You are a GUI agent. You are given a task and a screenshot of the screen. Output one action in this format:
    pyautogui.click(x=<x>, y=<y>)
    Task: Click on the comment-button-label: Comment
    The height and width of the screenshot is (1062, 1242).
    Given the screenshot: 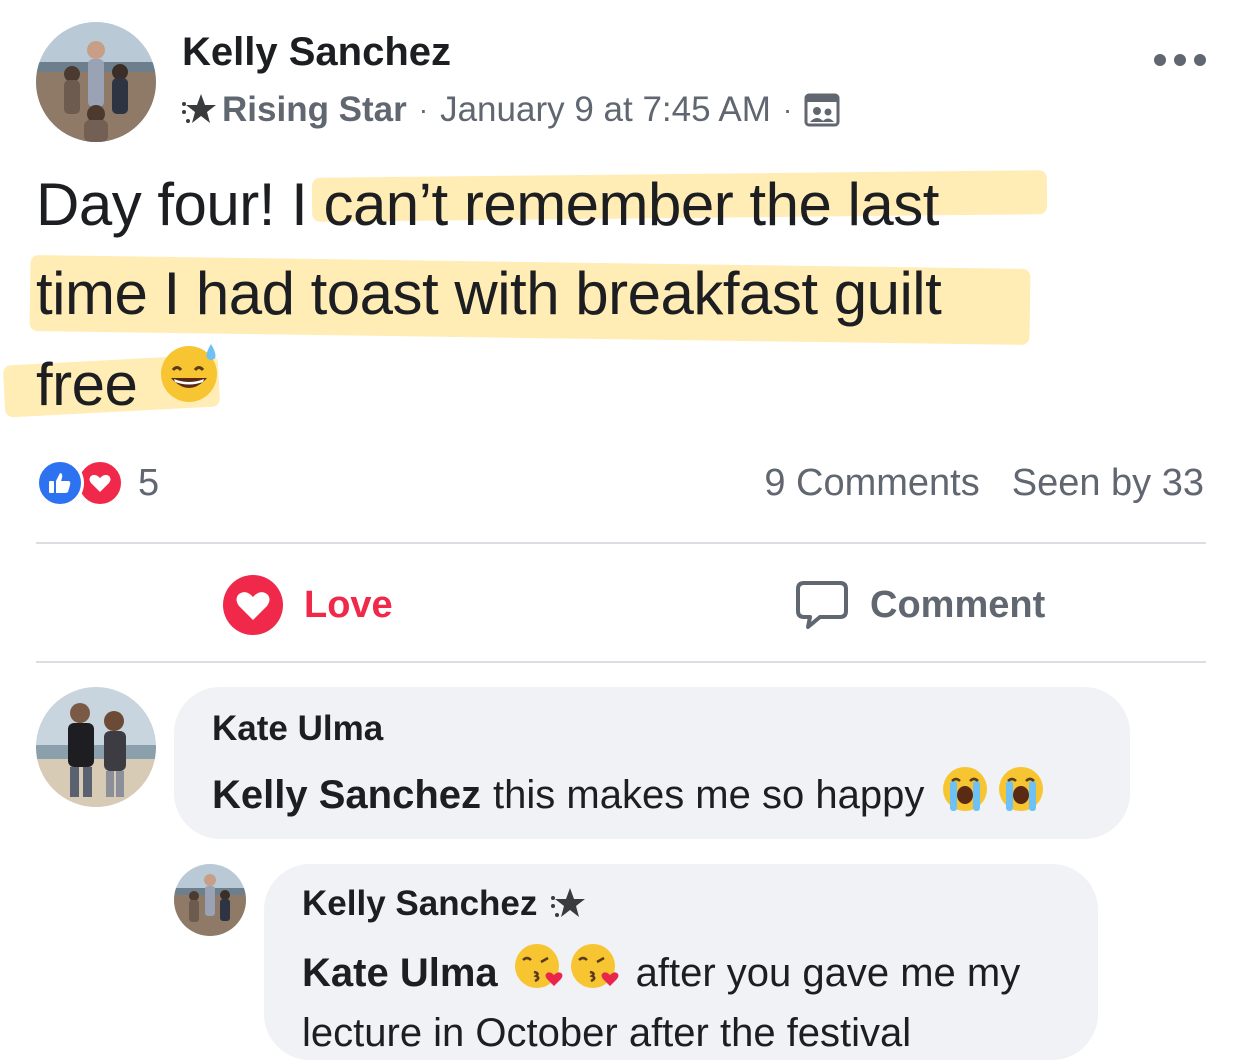 What is the action you would take?
    pyautogui.click(x=958, y=604)
    